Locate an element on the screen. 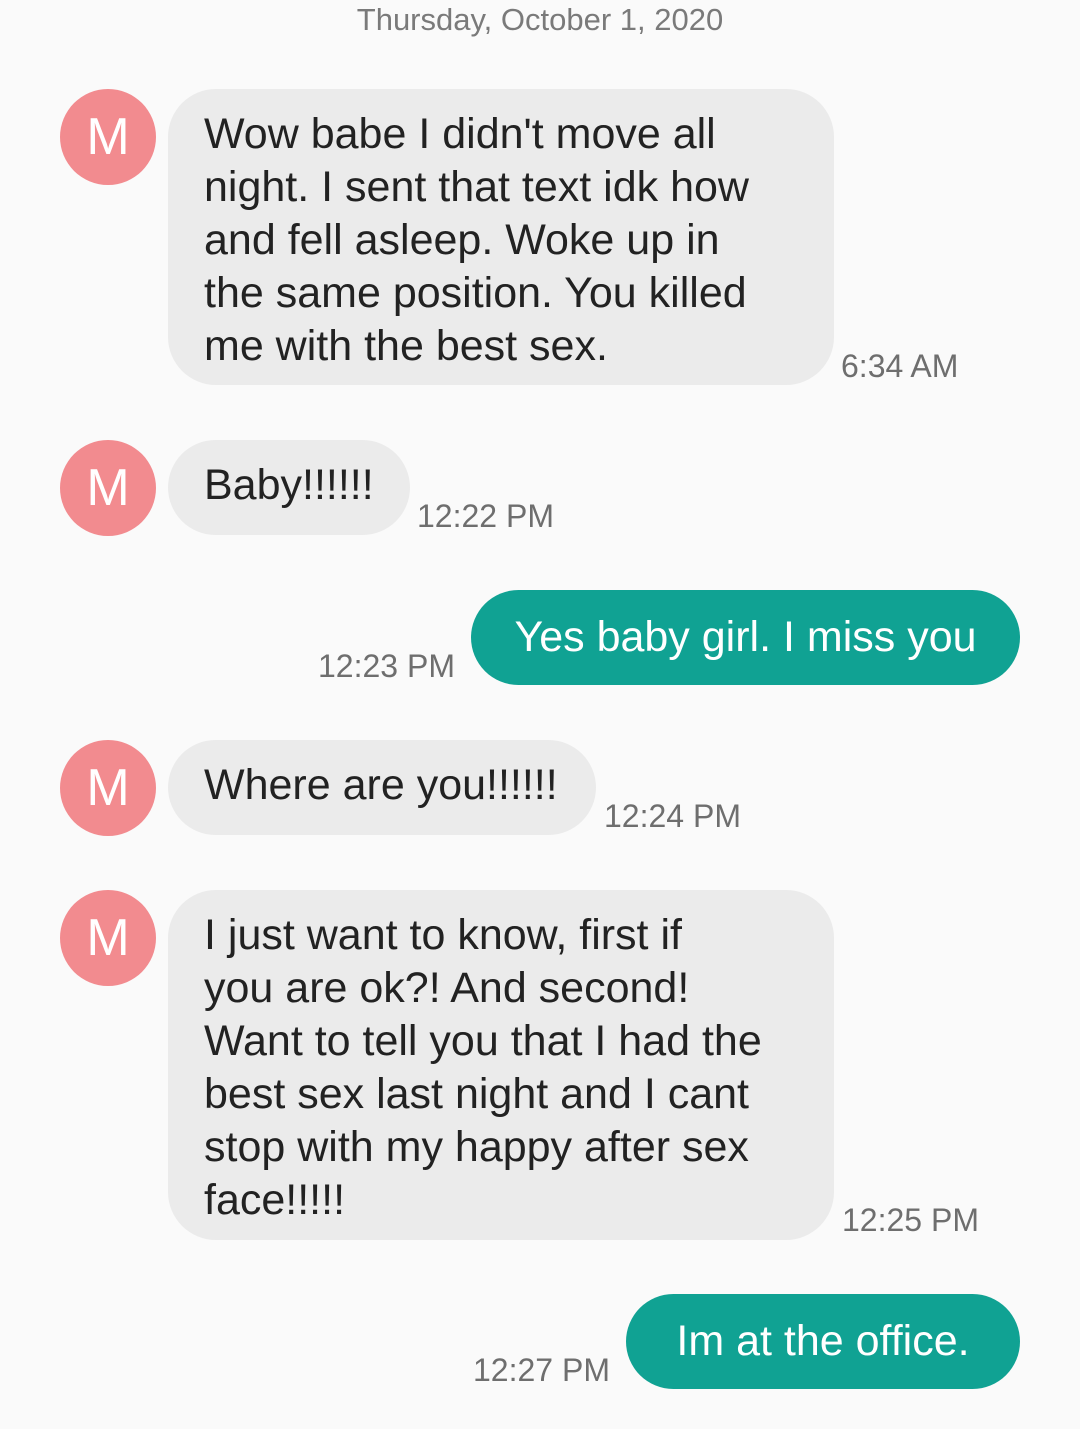  message-timestamp: 12:25 PM is located at coordinates (910, 1220).